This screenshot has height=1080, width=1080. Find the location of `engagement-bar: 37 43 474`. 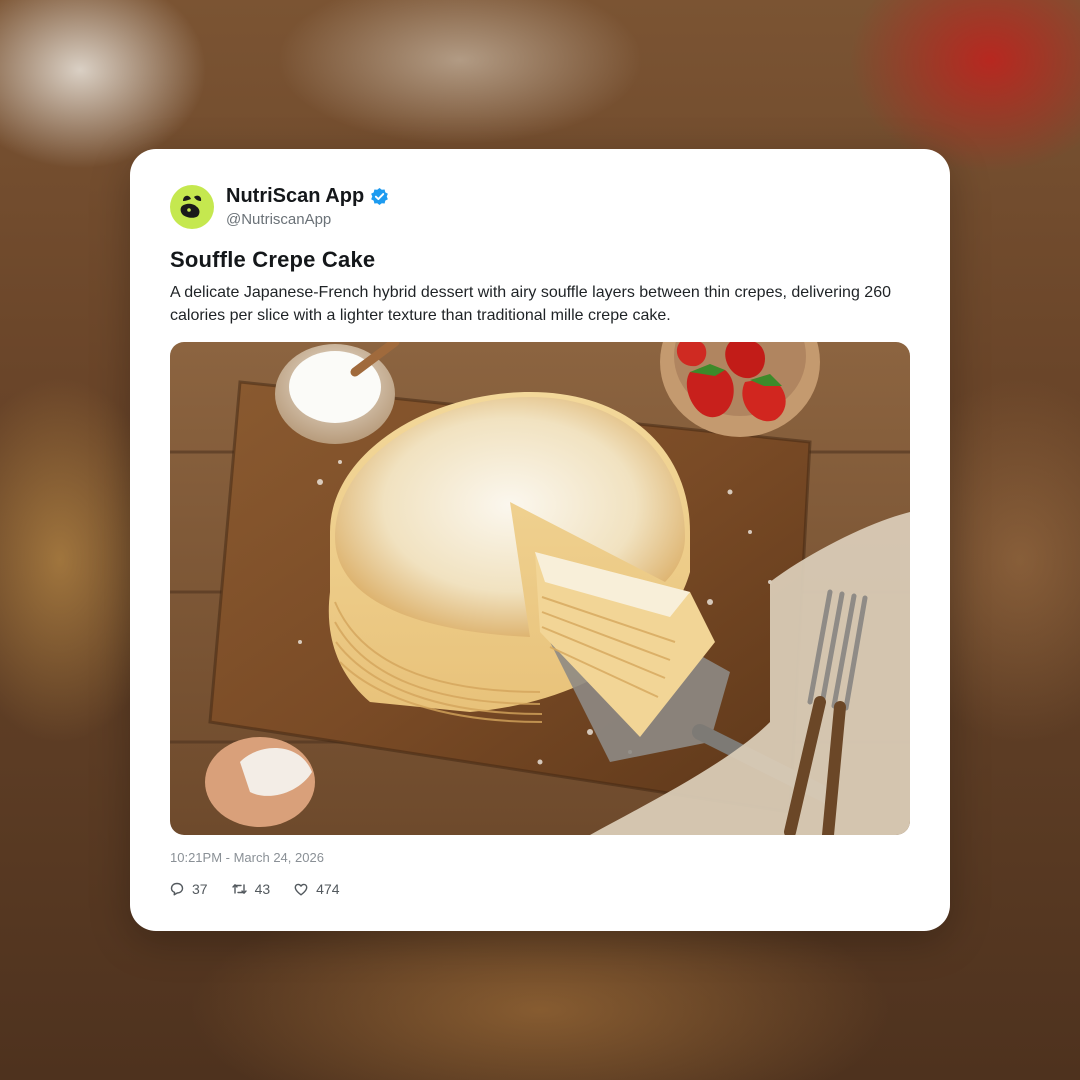

engagement-bar: 37 43 474 is located at coordinates (255, 889).